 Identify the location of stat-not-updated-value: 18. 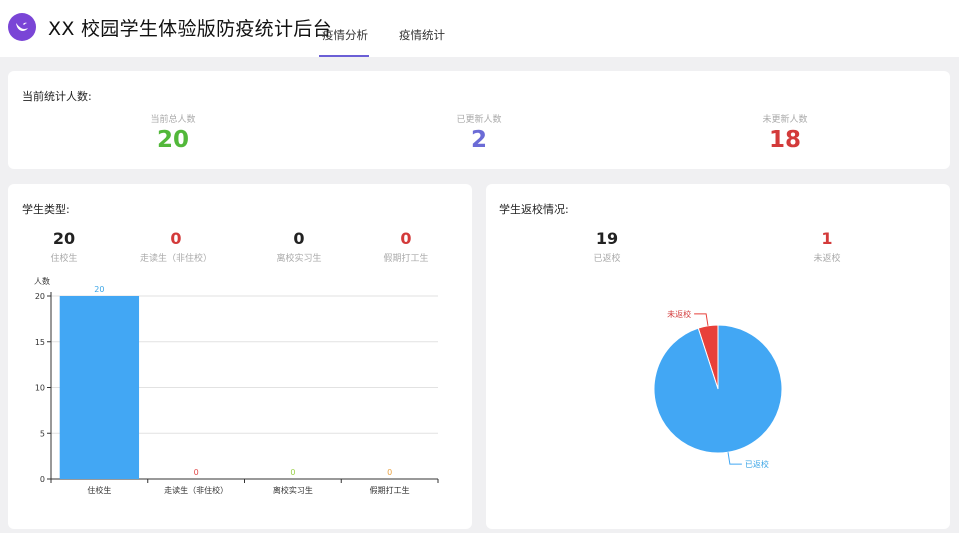
(784, 140).